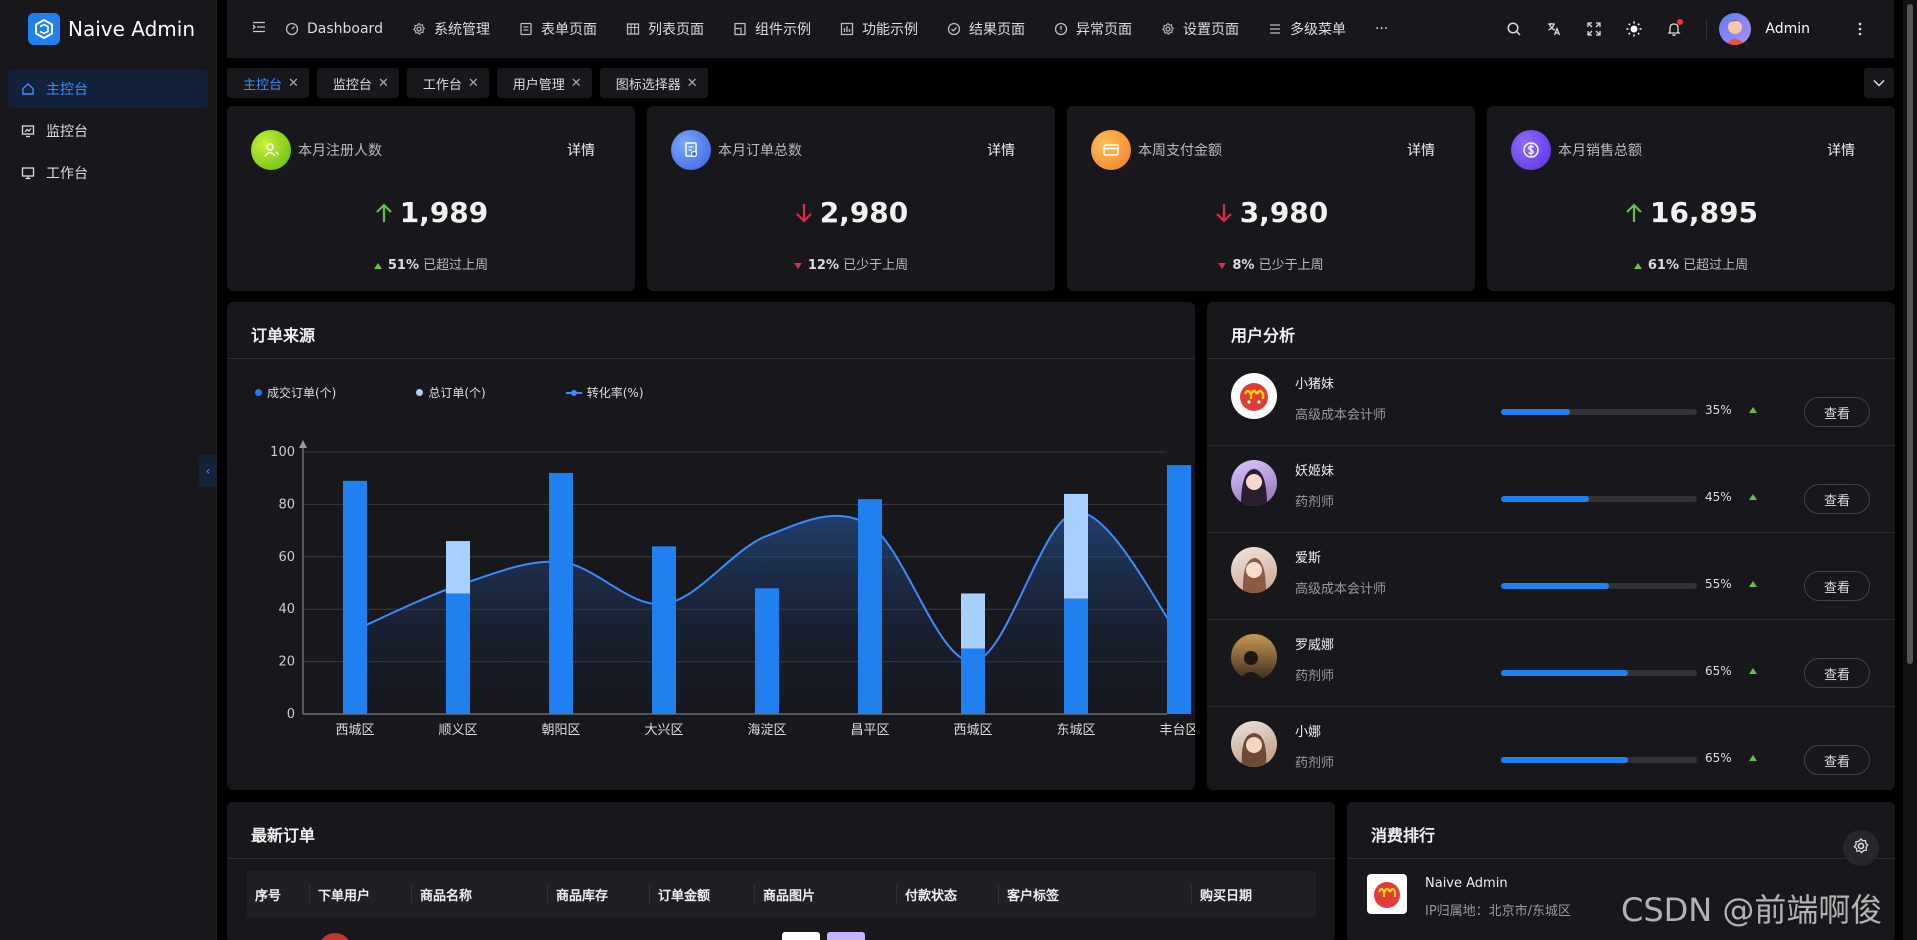 Image resolution: width=1917 pixels, height=940 pixels. What do you see at coordinates (268, 83) in the screenshot?
I see `tab-dashboard: 主控台 ✕` at bounding box center [268, 83].